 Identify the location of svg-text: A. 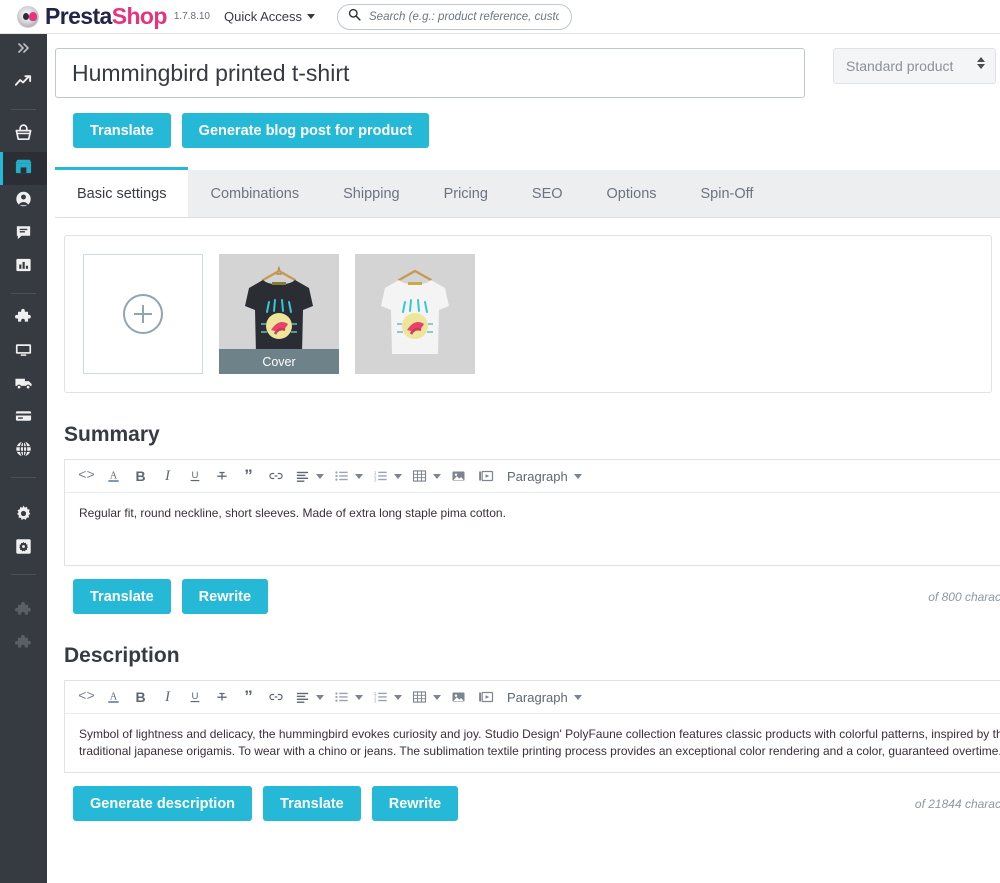
(114, 475).